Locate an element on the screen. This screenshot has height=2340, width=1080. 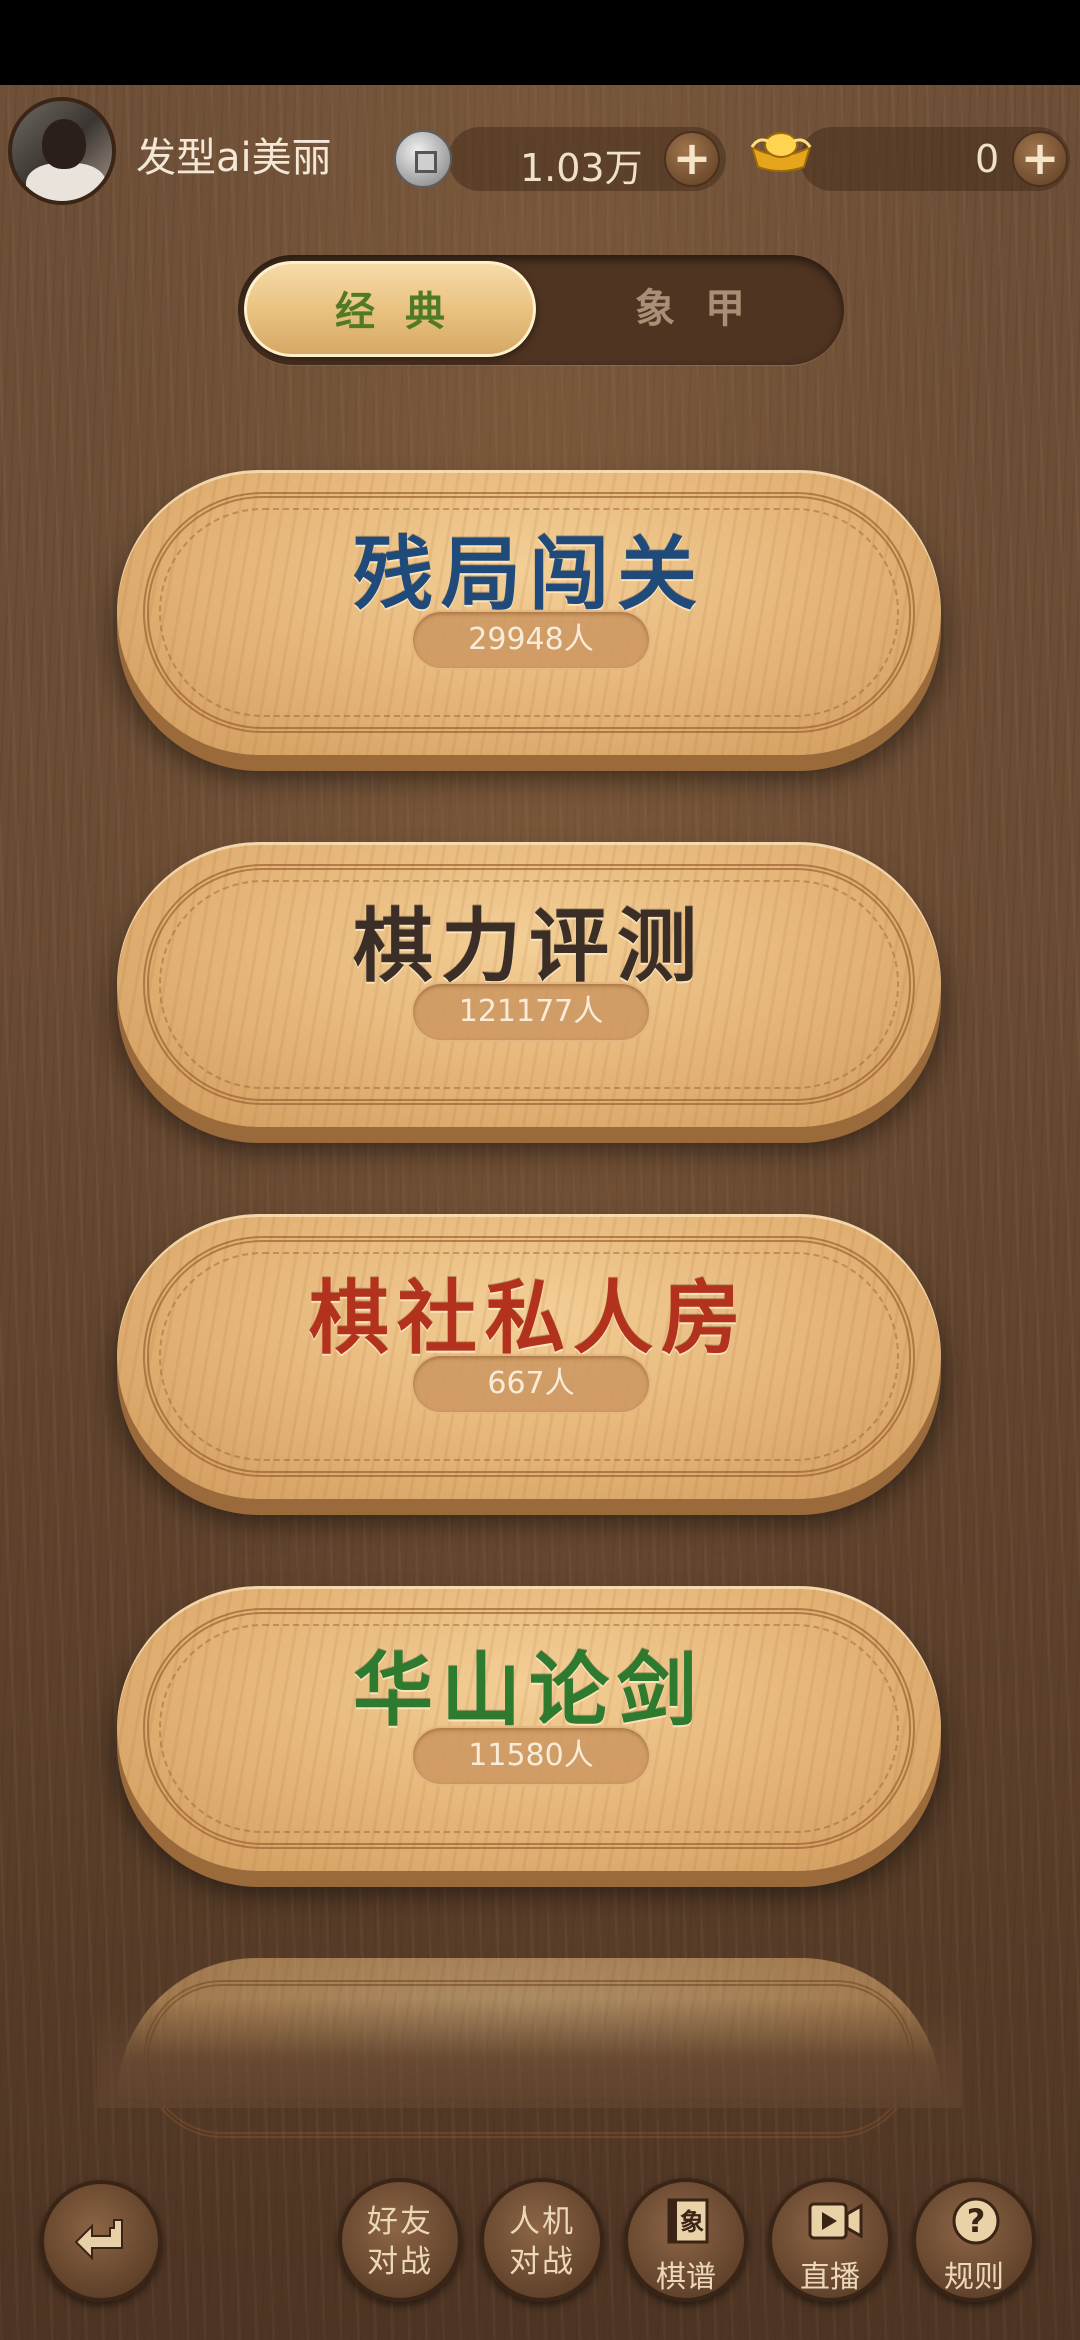
player-count-badge: 667人 is located at coordinates (531, 1384).